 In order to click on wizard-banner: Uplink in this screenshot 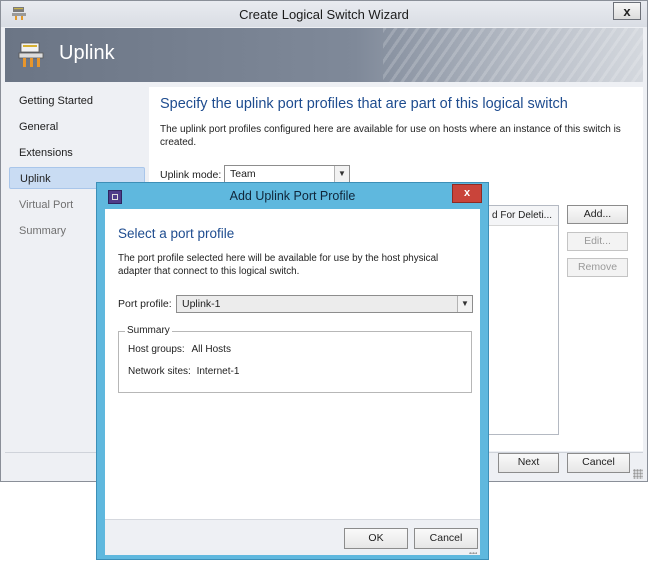, I will do `click(324, 55)`.